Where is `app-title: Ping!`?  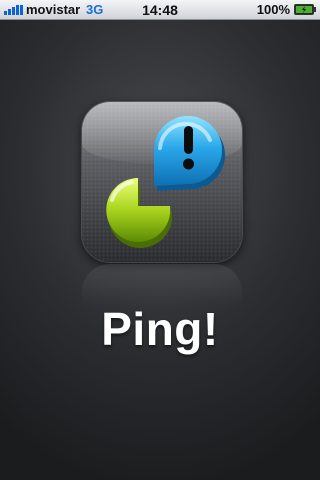
app-title: Ping! is located at coordinates (160, 329).